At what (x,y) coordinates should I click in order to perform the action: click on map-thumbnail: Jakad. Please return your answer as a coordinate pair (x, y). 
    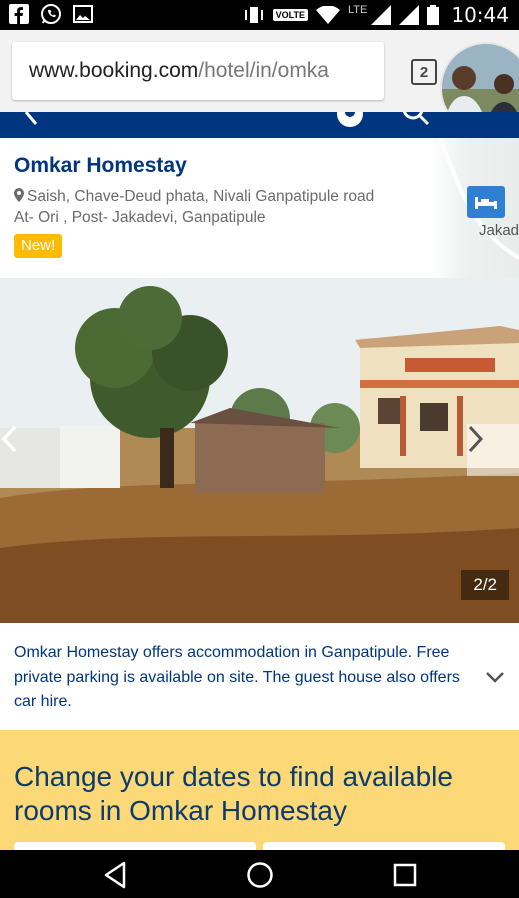
    Looking at the image, I should click on (474, 208).